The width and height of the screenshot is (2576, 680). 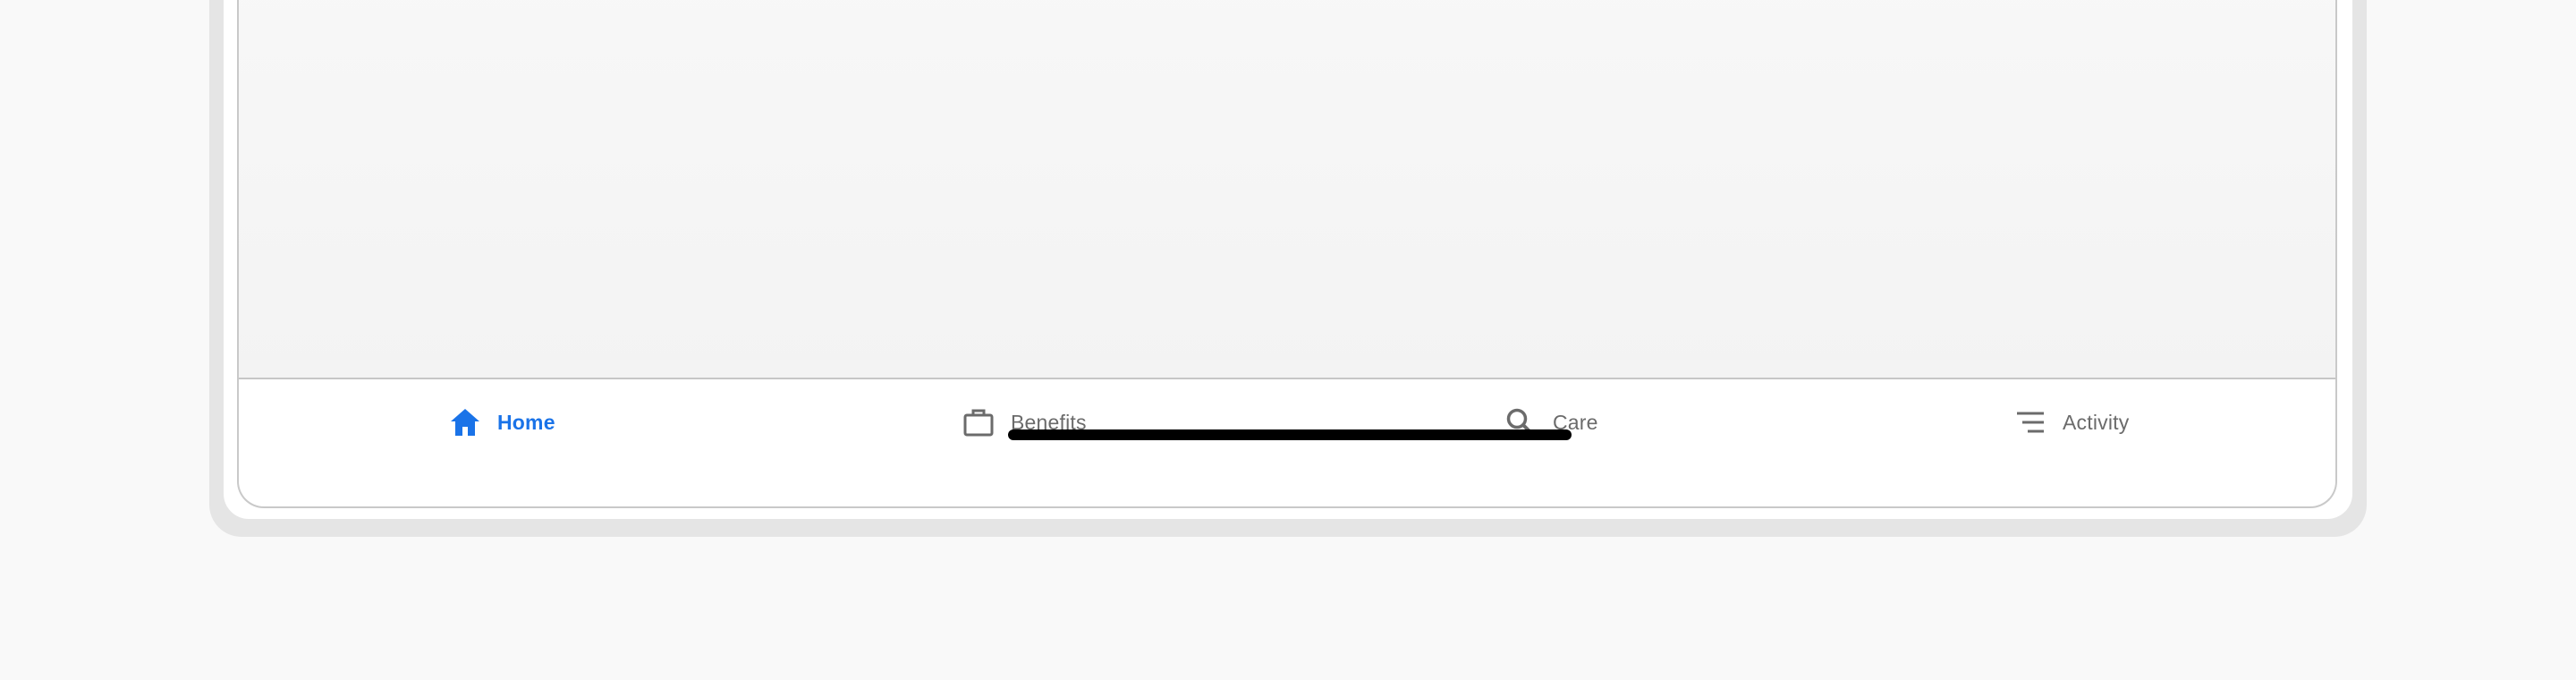 I want to click on tab-care: Care, so click(x=1550, y=422).